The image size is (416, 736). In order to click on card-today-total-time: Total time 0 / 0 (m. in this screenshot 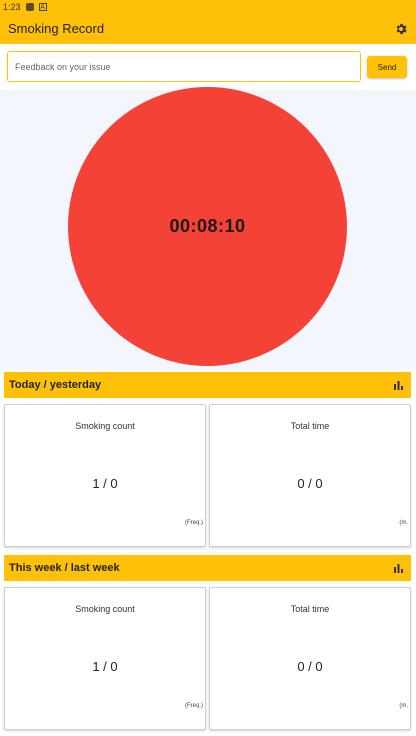, I will do `click(310, 475)`.